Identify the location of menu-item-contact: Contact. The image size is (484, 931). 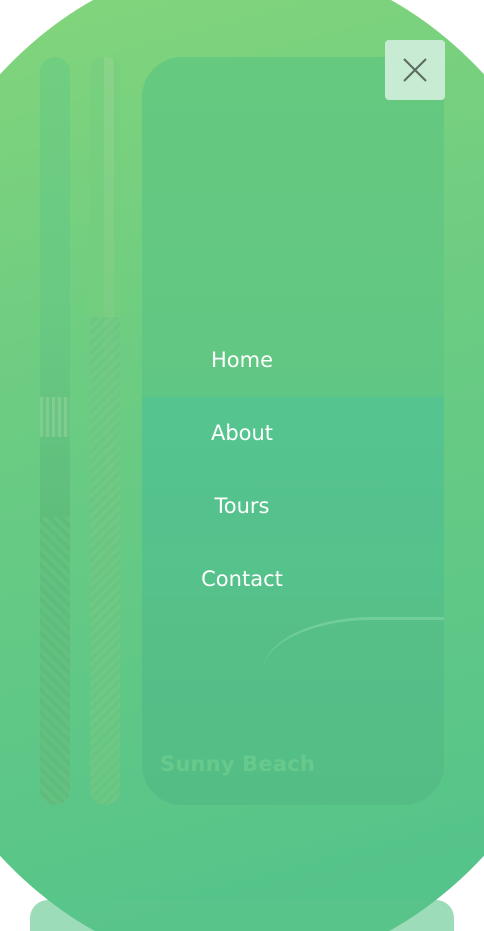
(242, 595).